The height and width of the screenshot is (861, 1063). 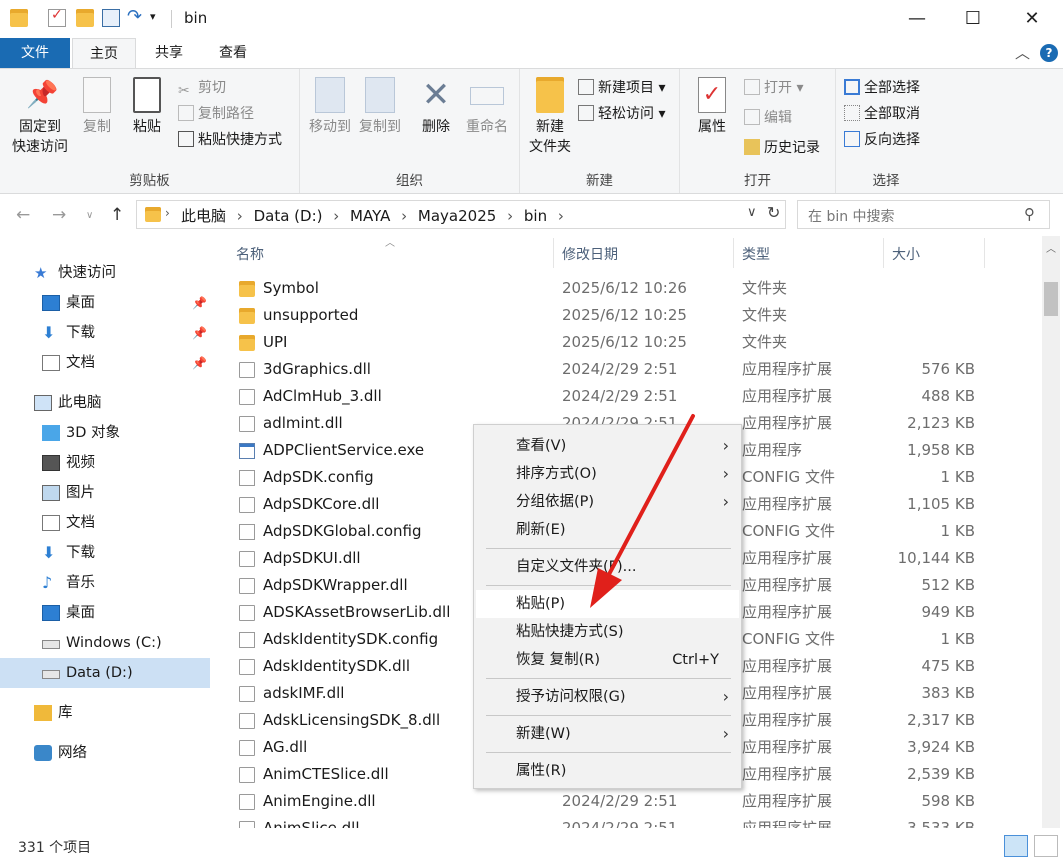 What do you see at coordinates (882, 140) in the screenshot?
I see `invert-selection-button: 反向选择` at bounding box center [882, 140].